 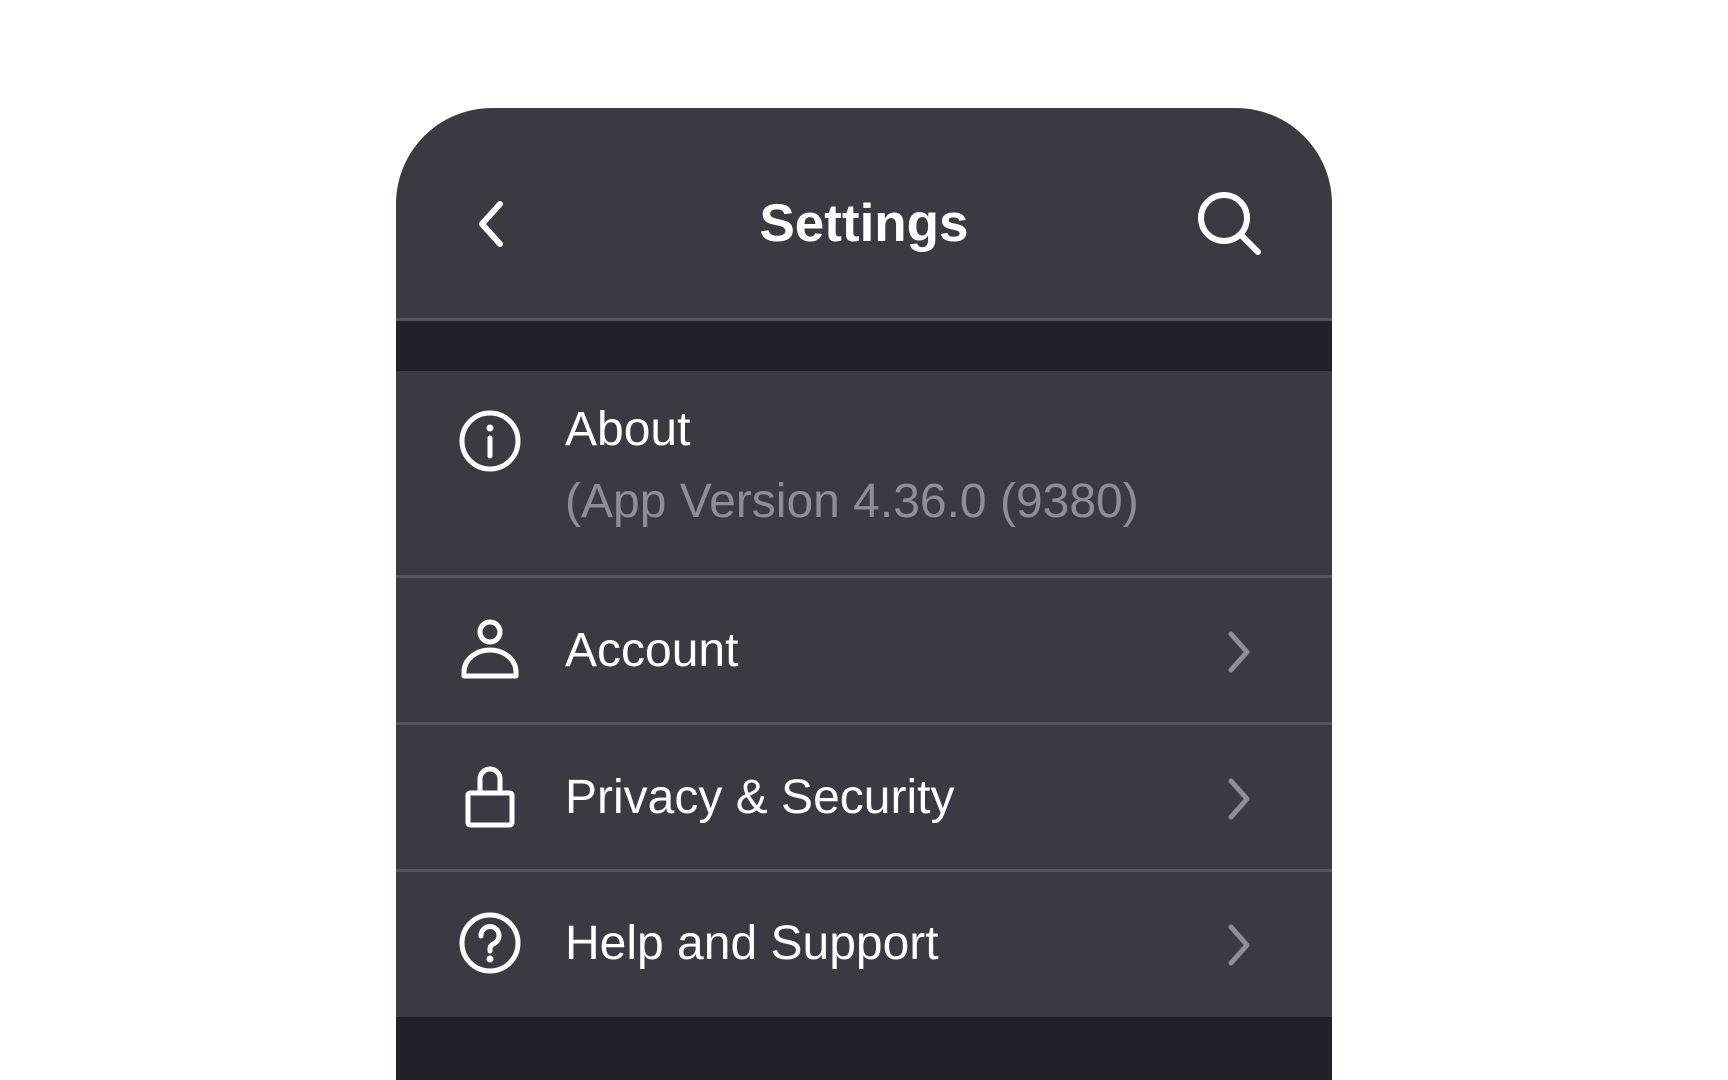 I want to click on top-app-bar: Settings, so click(x=864, y=214).